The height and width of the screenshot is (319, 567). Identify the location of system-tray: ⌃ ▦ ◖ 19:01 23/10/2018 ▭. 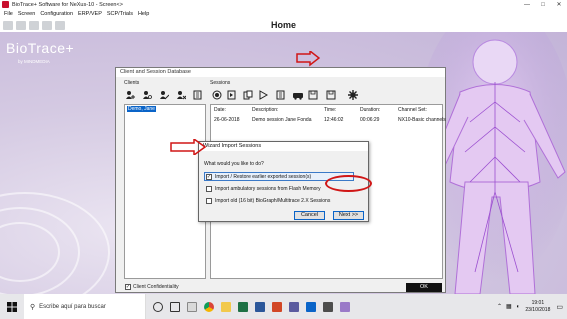
(528, 306).